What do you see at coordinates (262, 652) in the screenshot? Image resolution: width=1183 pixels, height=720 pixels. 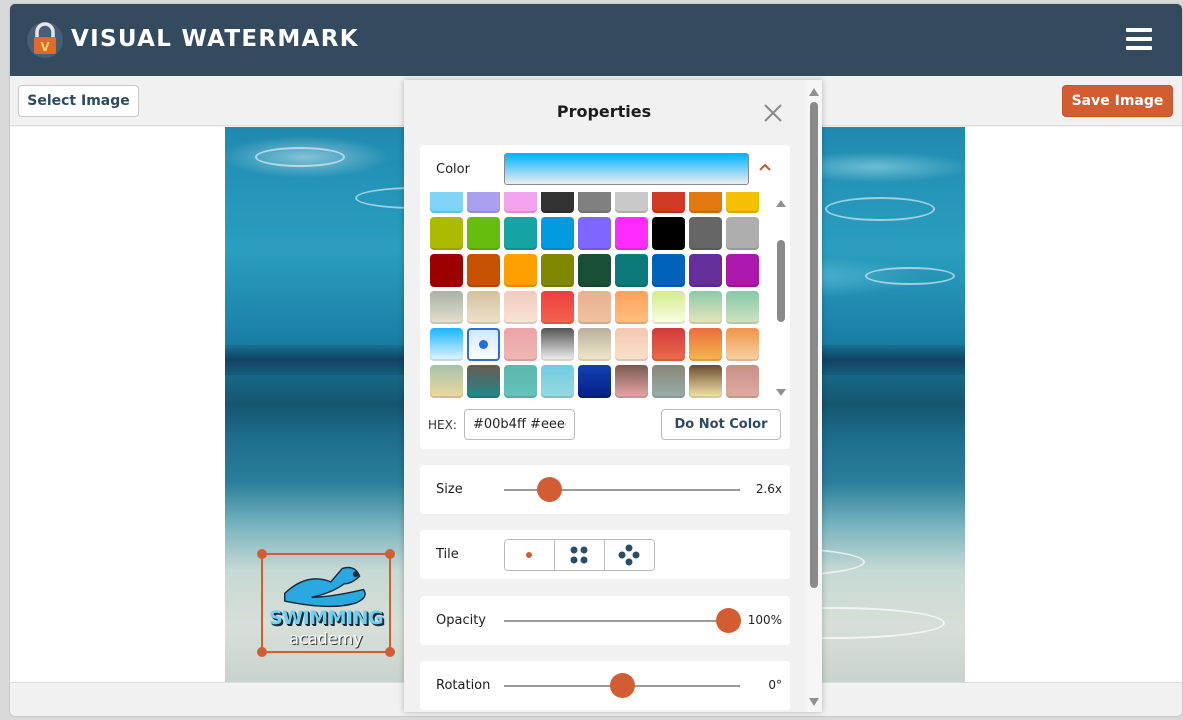 I see `resize-handle-bottom-left` at bounding box center [262, 652].